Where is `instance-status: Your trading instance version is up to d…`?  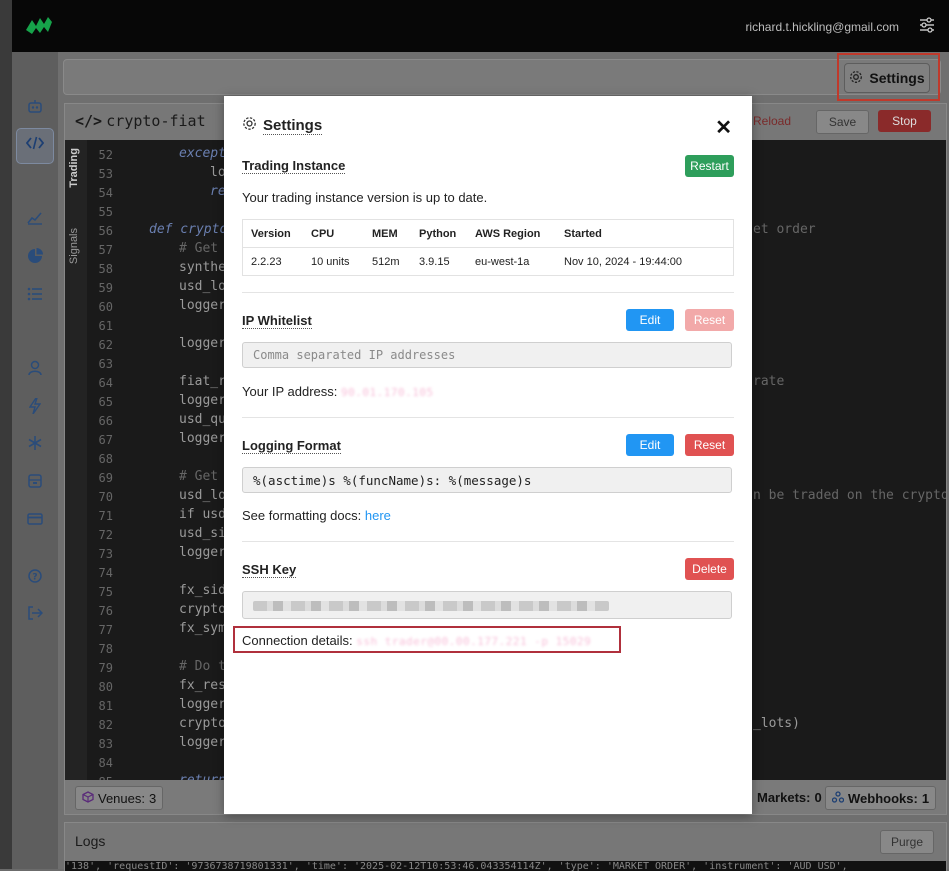
instance-status: Your trading instance version is up to d… is located at coordinates (365, 197).